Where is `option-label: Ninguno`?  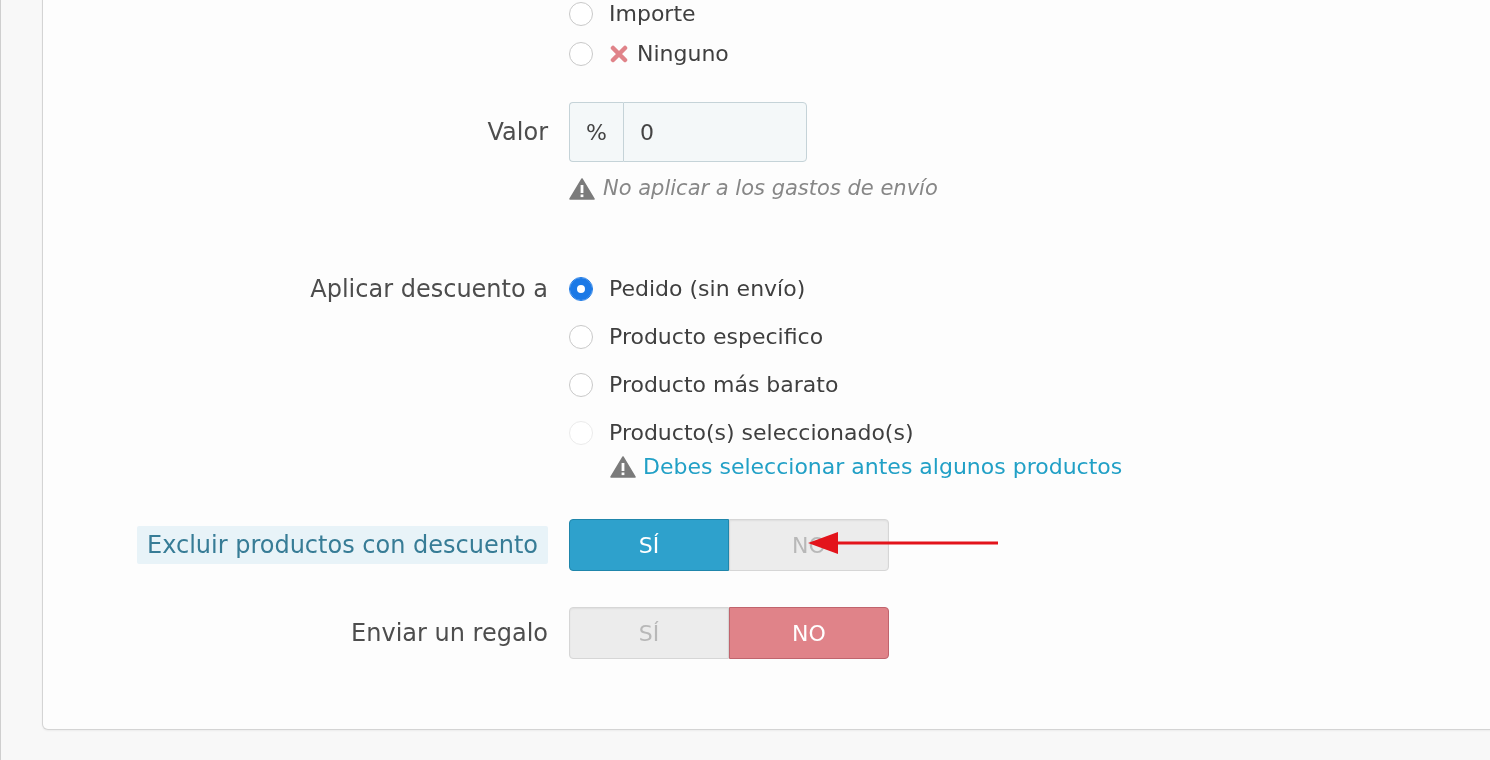 option-label: Ninguno is located at coordinates (683, 54).